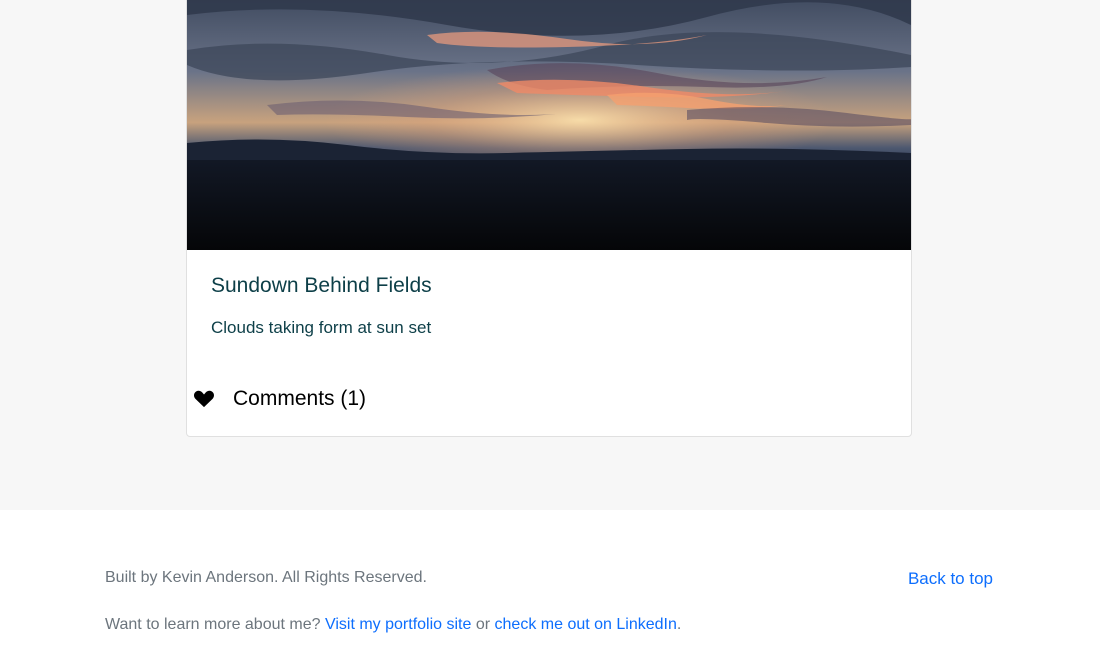 The width and height of the screenshot is (1100, 650). What do you see at coordinates (950, 579) in the screenshot?
I see `back-to-top-link: Back to top` at bounding box center [950, 579].